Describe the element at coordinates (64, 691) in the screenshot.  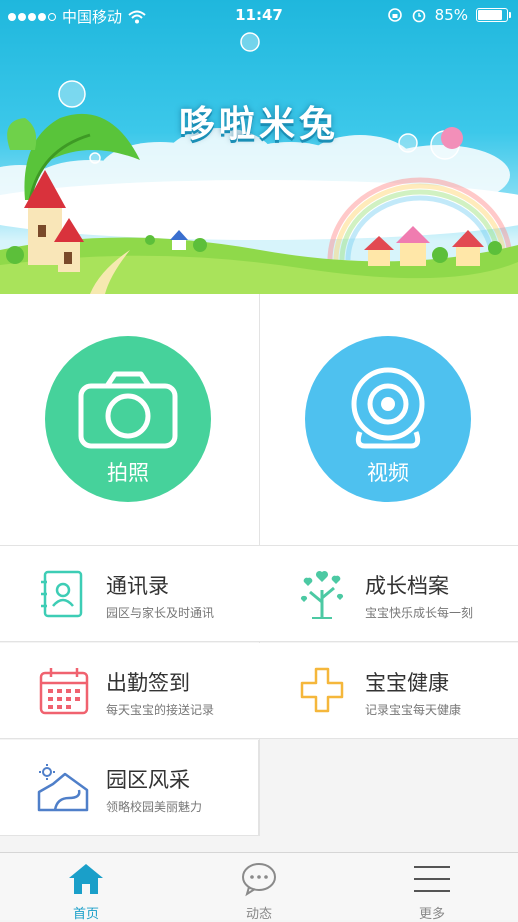
I see `calendar-icon` at that location.